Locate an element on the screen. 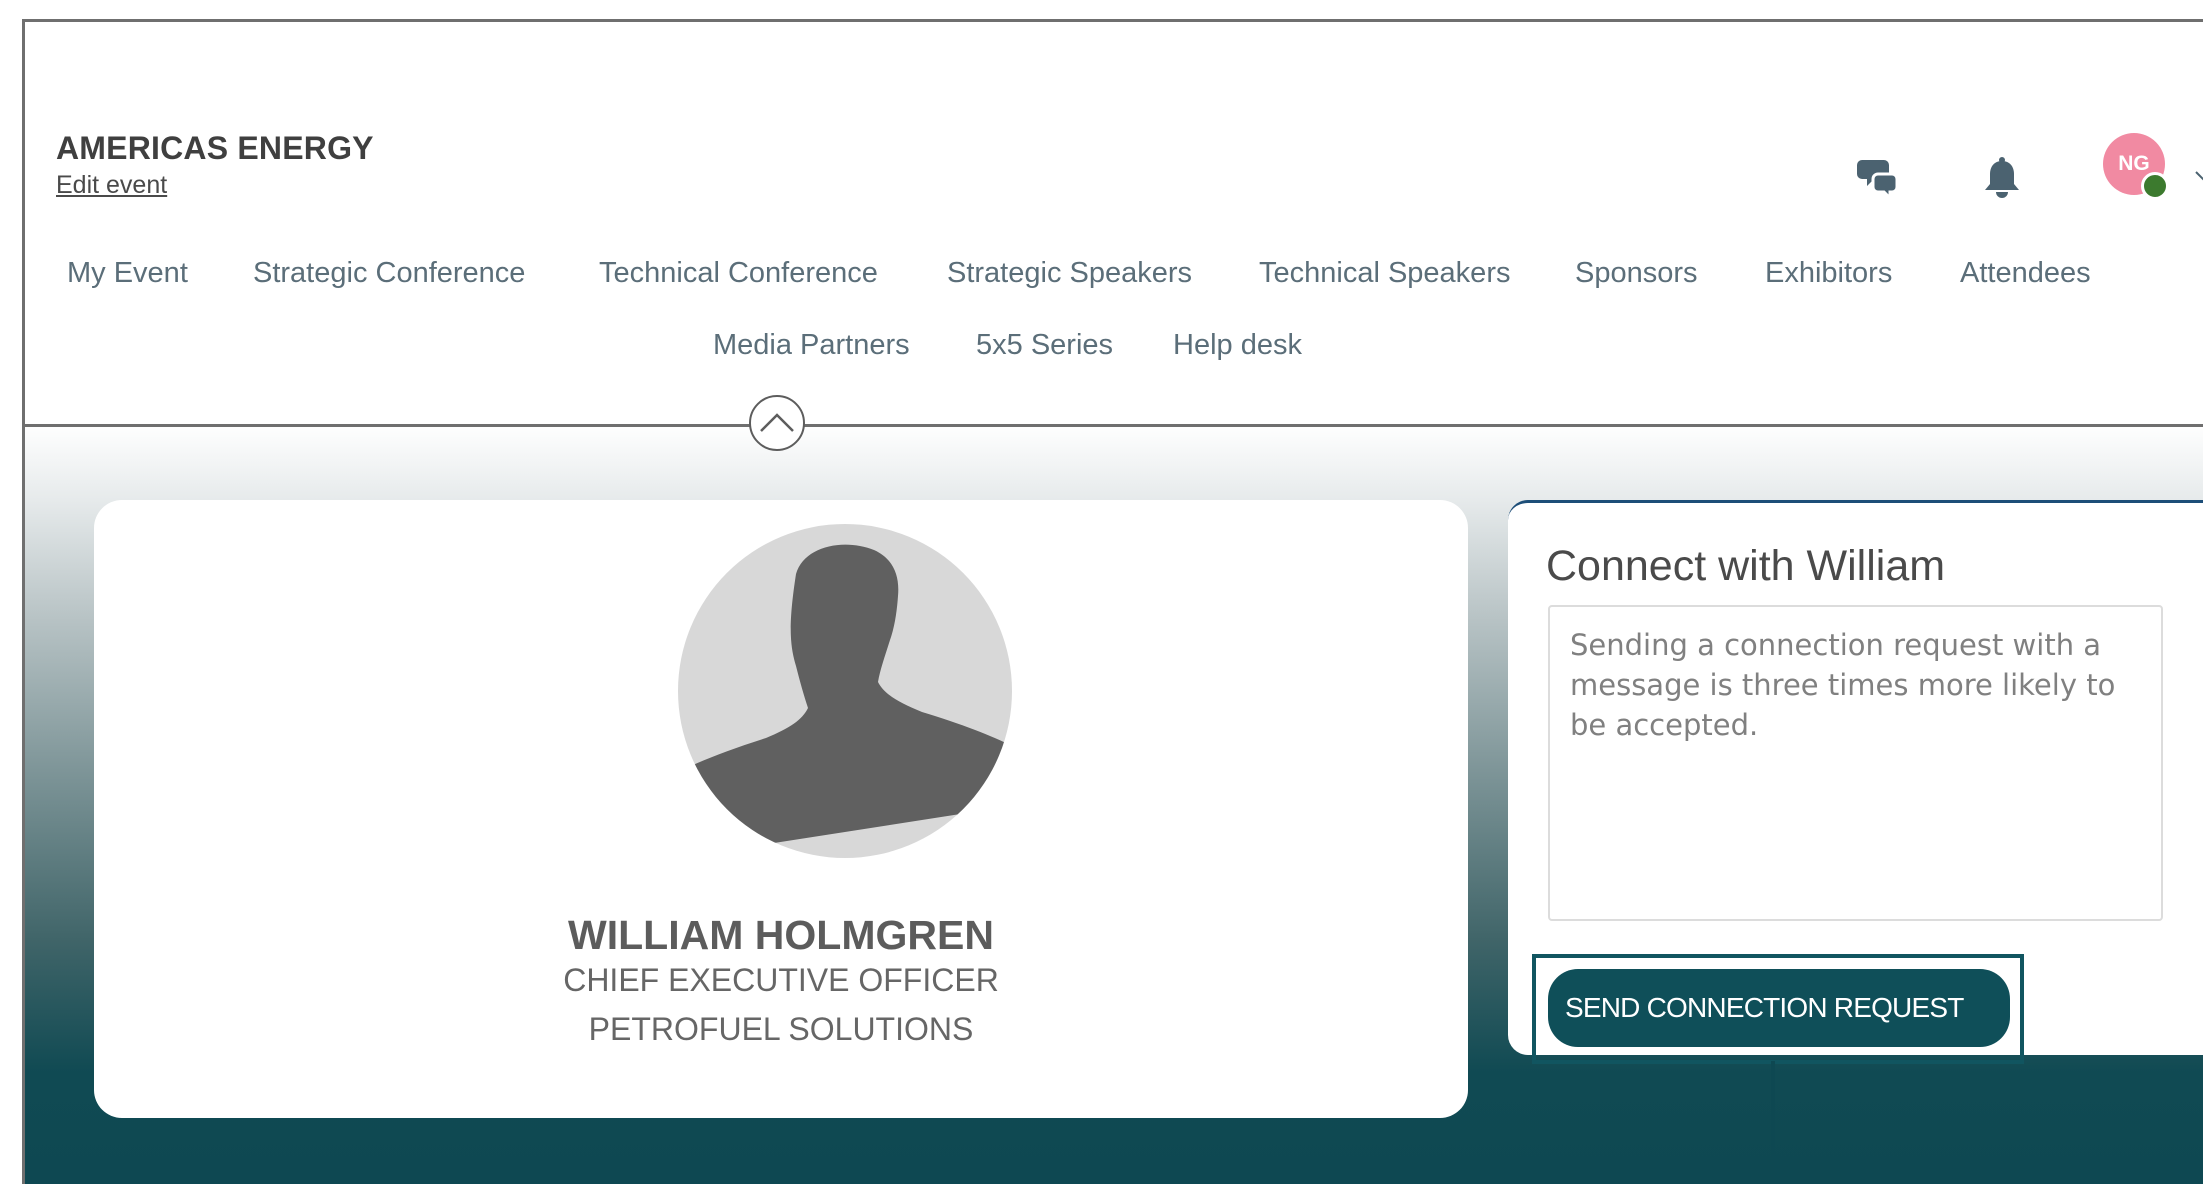 This screenshot has height=1184, width=2203. online-status-dot is located at coordinates (2155, 186).